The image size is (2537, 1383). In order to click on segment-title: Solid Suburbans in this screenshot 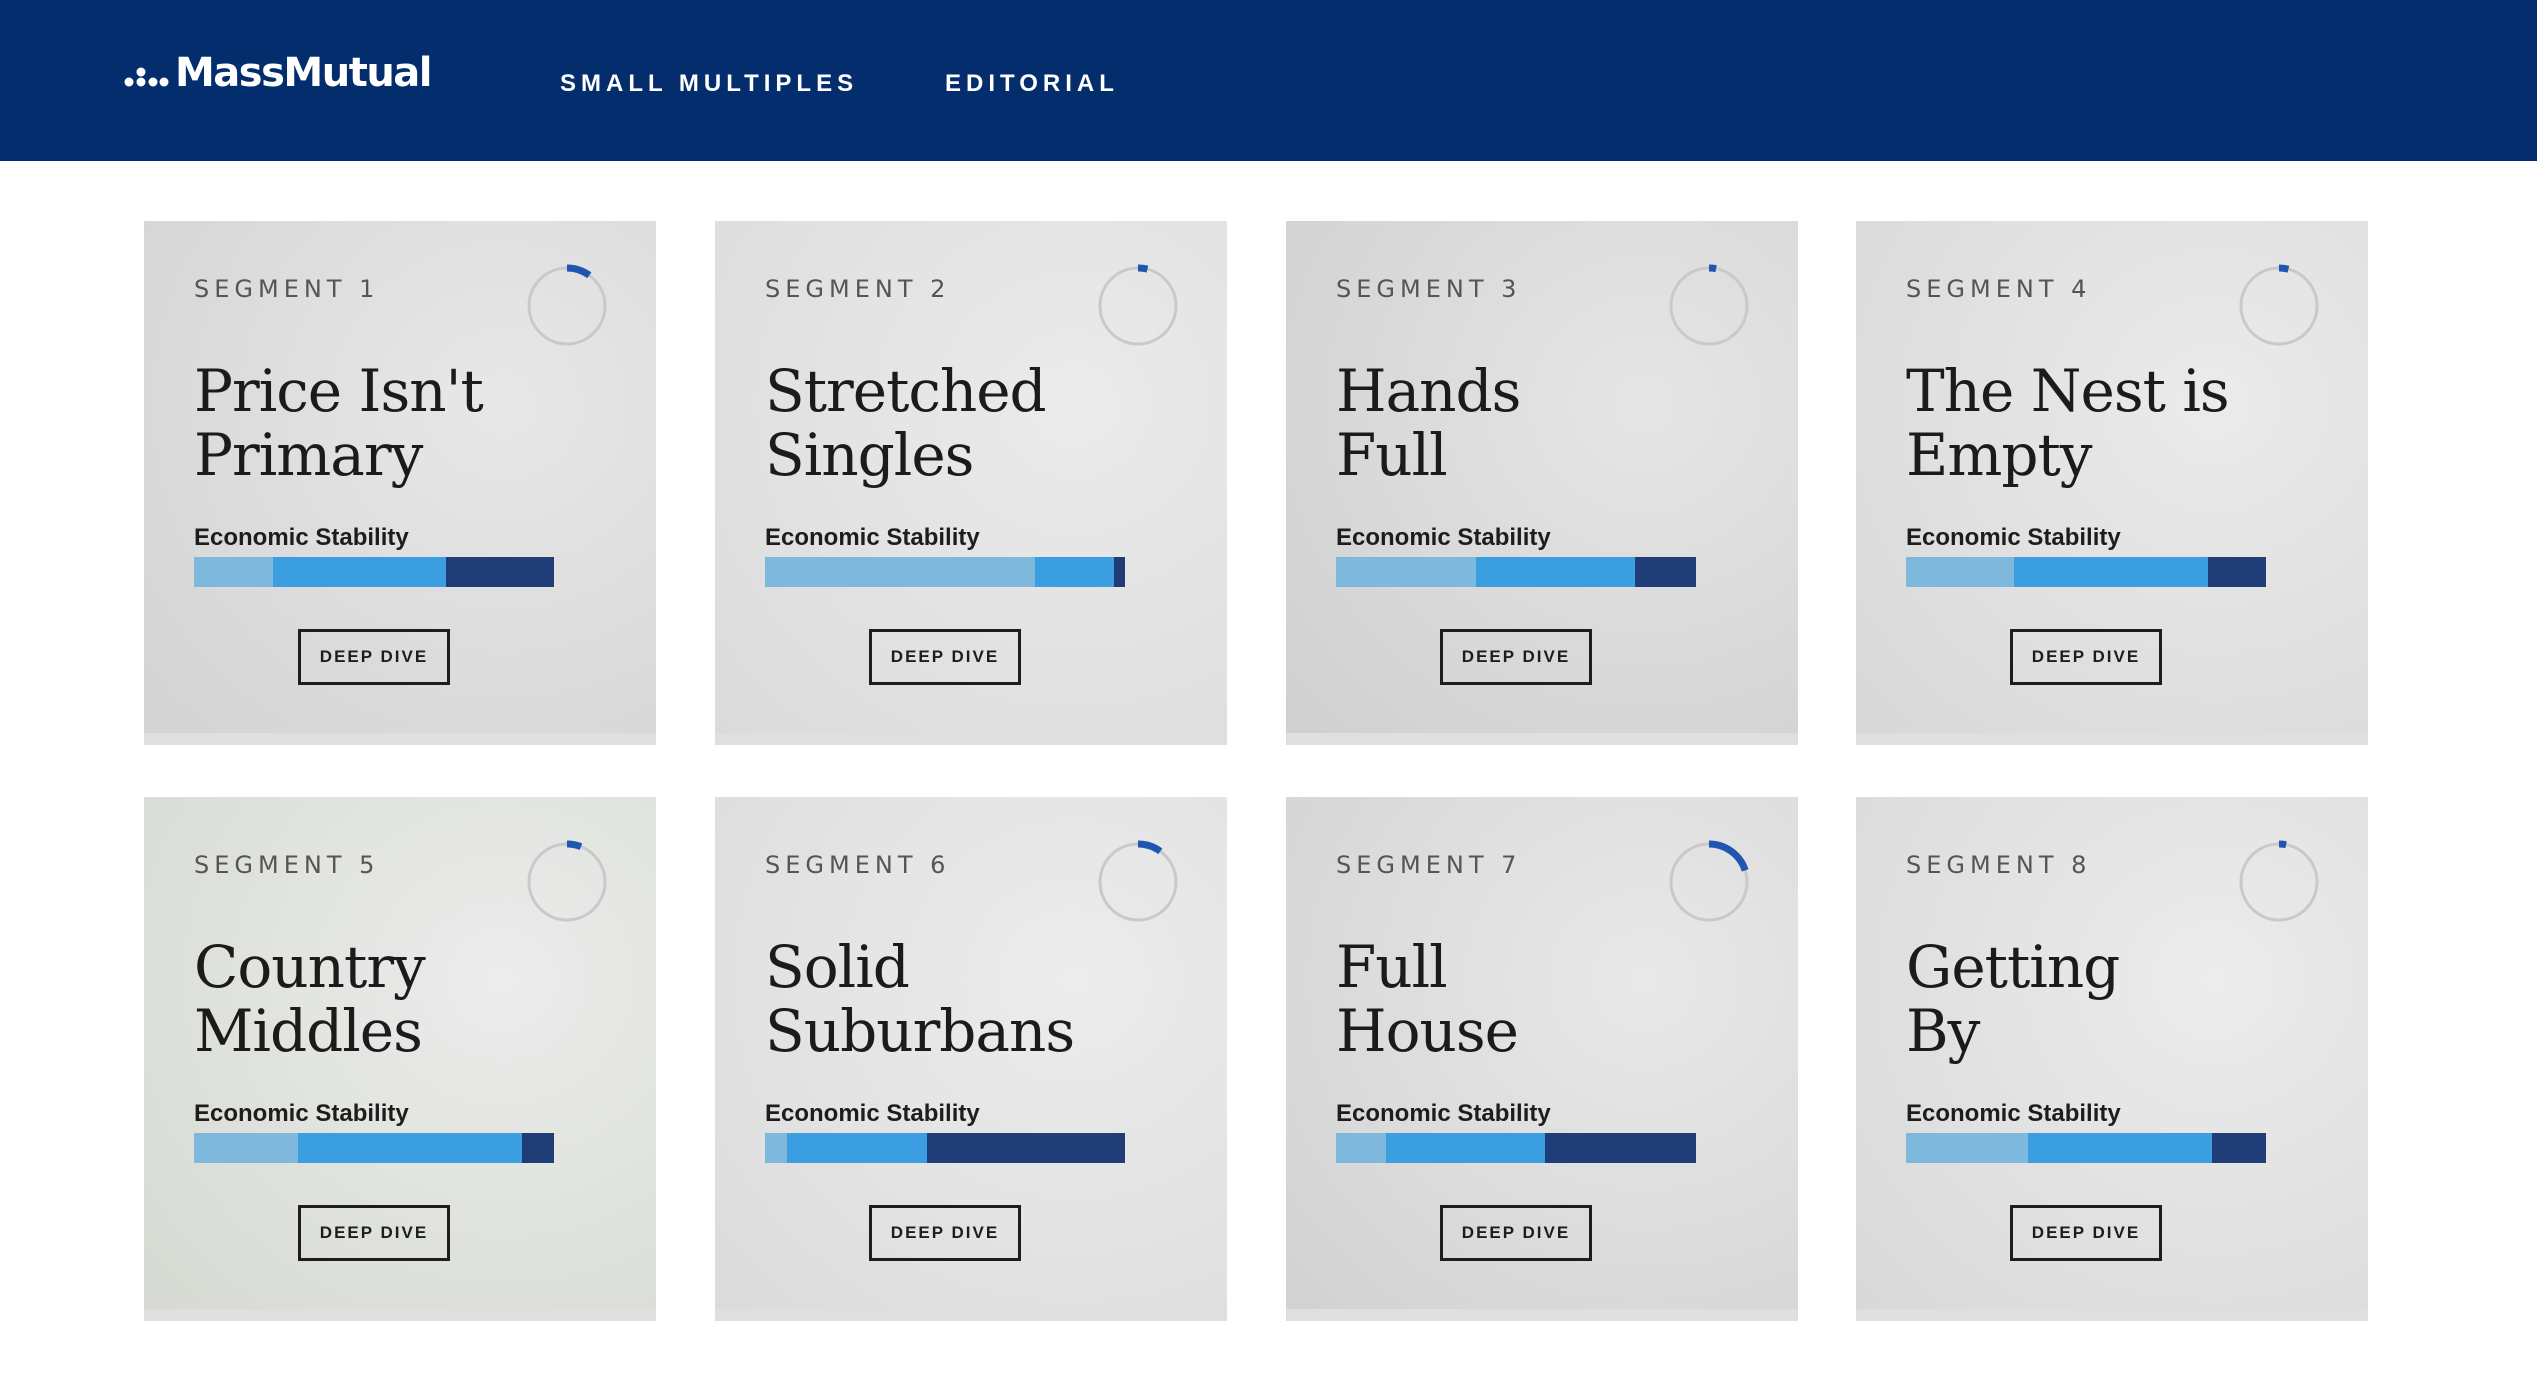, I will do `click(975, 999)`.